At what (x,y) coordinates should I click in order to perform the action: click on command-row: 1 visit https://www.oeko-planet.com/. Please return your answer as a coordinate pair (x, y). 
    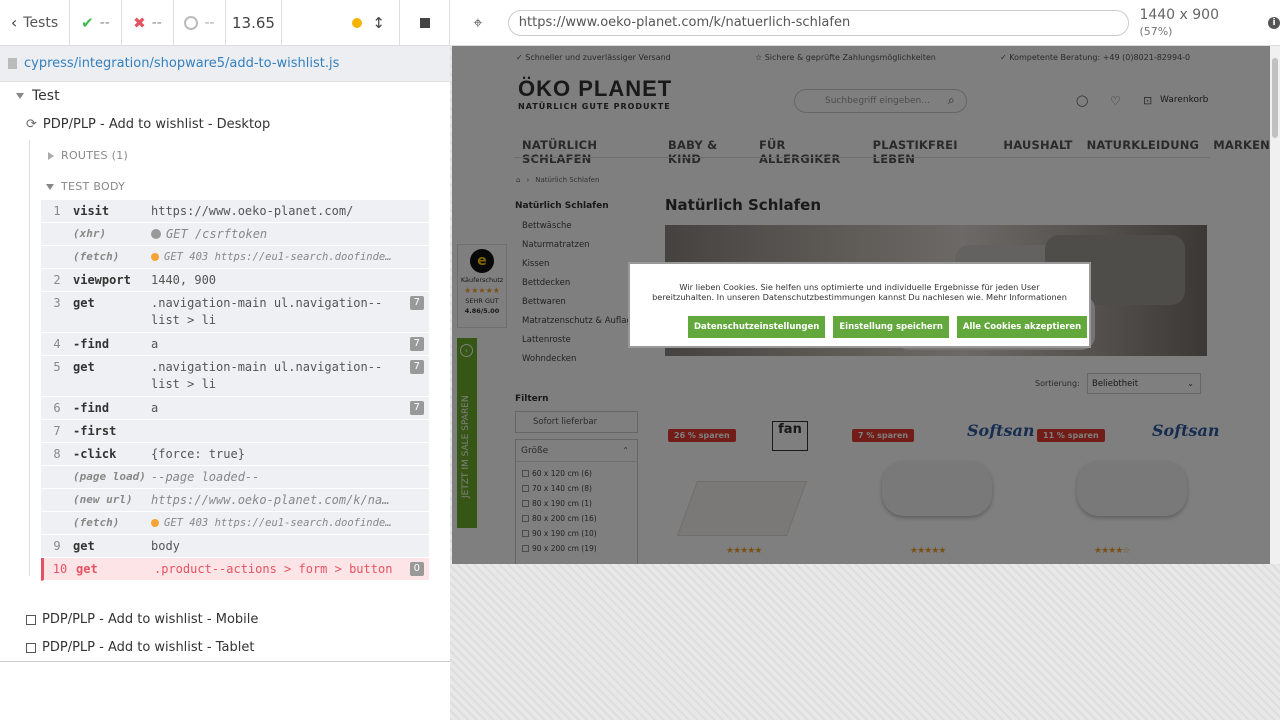
    Looking at the image, I should click on (235, 211).